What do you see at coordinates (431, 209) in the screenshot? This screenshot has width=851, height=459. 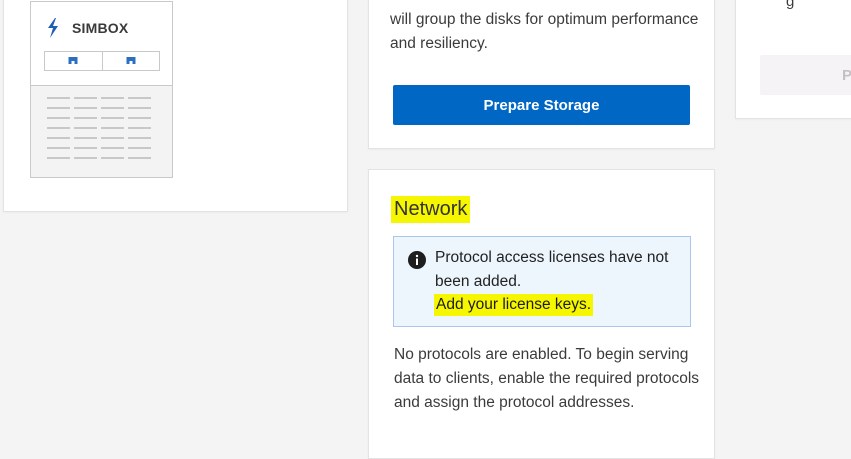 I see `network-title: Network` at bounding box center [431, 209].